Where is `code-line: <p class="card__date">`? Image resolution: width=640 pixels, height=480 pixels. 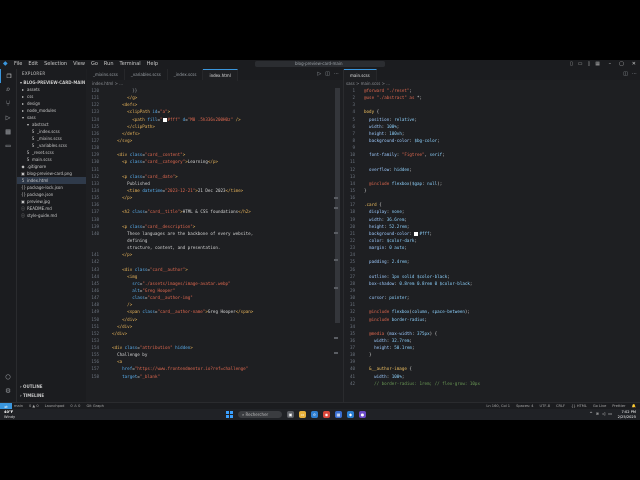 code-line: <p class="card__date"> is located at coordinates (180, 176).